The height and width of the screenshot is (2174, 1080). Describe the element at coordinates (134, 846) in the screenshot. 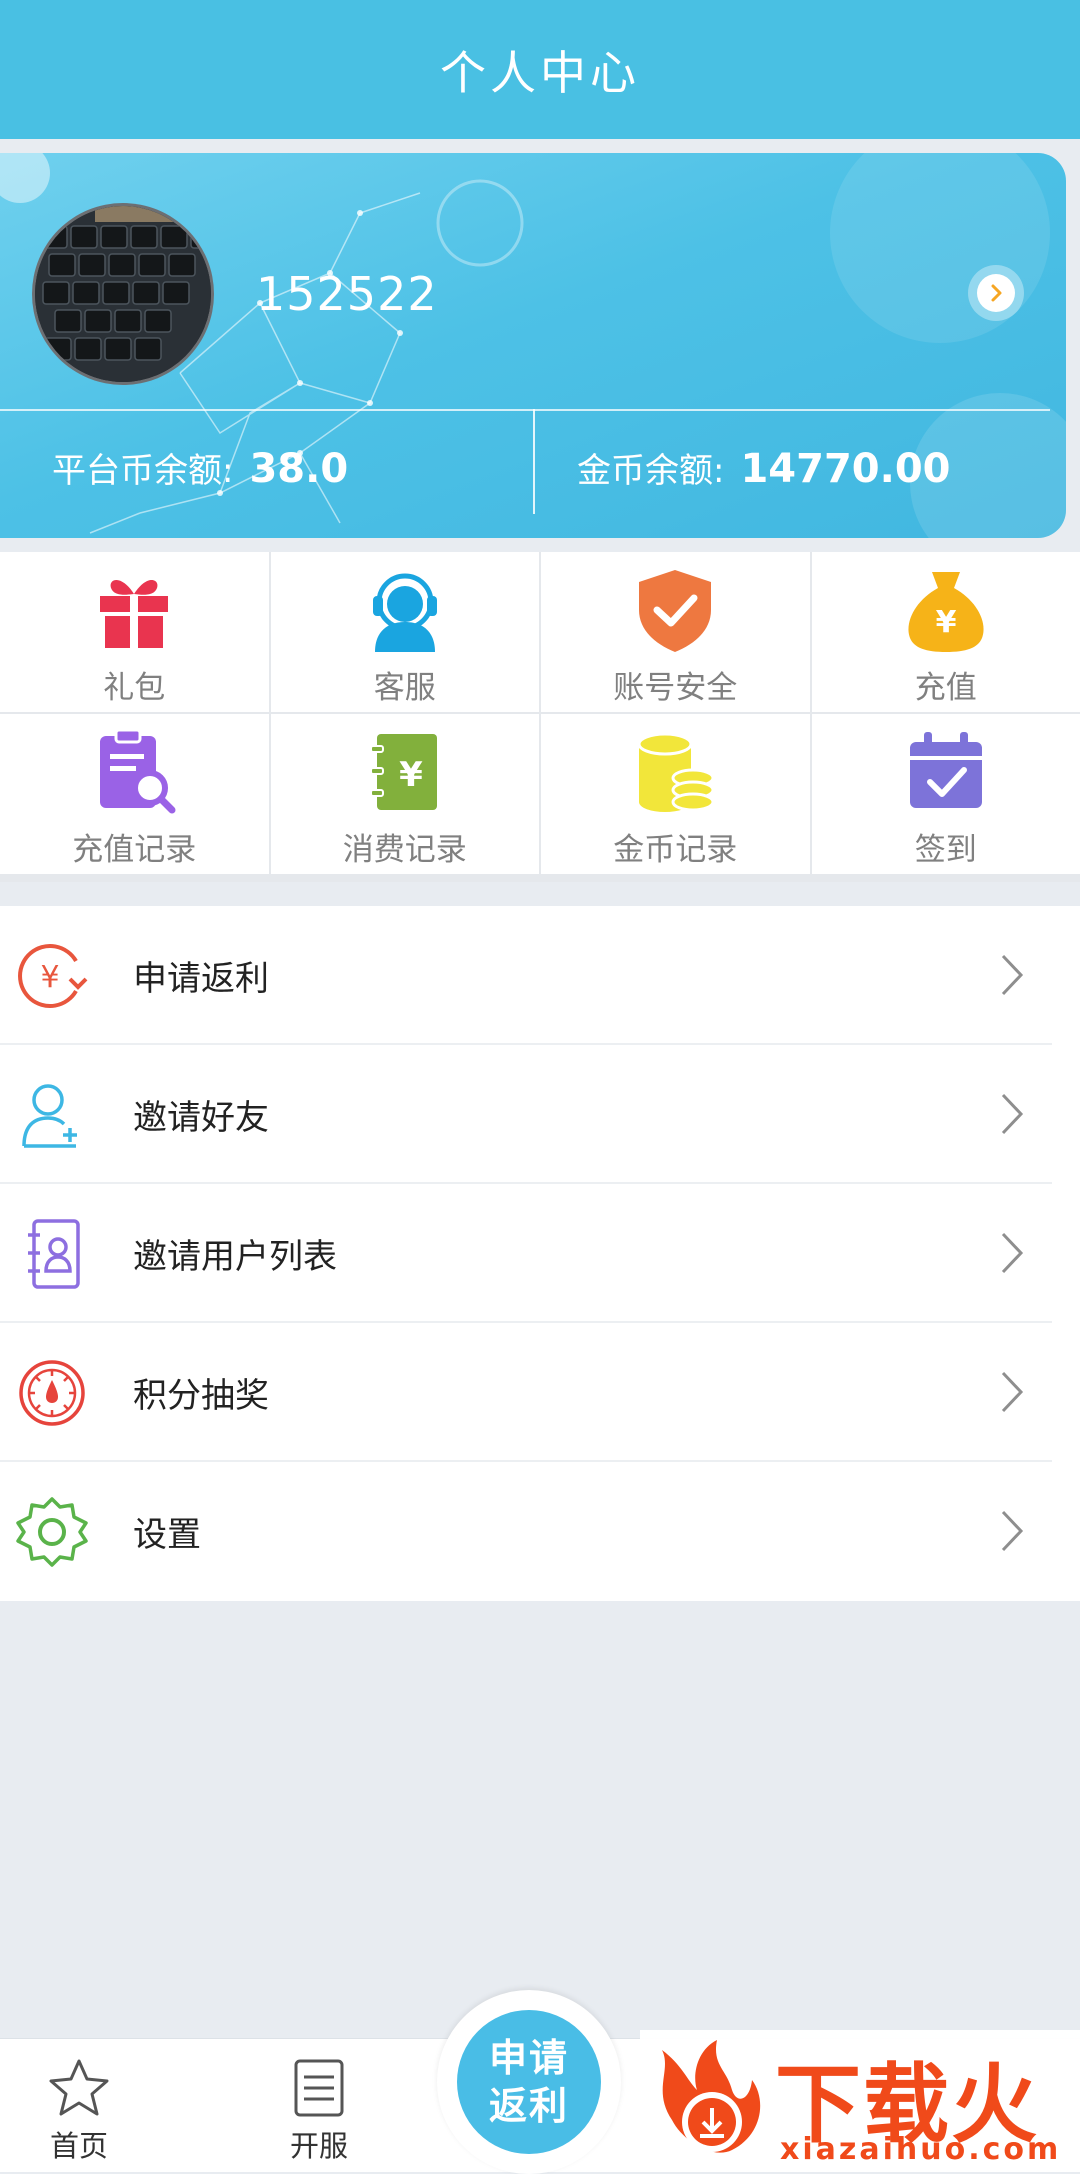

I see `grid-item-label: 充值记录` at that location.